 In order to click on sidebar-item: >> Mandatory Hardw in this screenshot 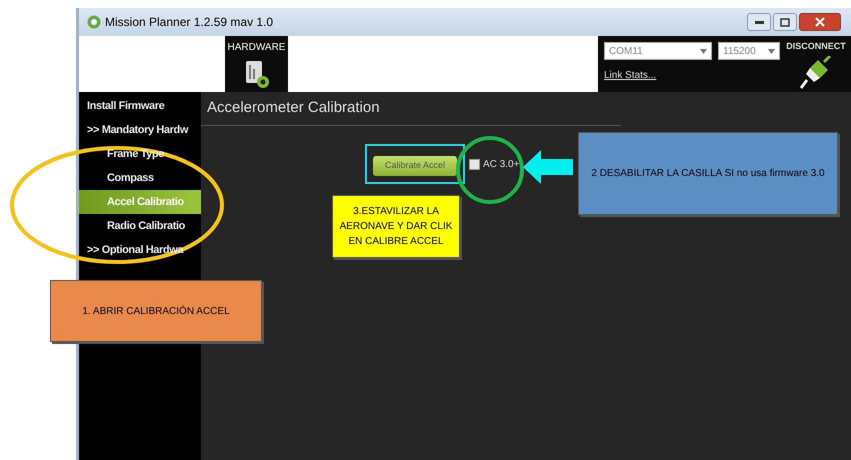, I will do `click(140, 130)`.